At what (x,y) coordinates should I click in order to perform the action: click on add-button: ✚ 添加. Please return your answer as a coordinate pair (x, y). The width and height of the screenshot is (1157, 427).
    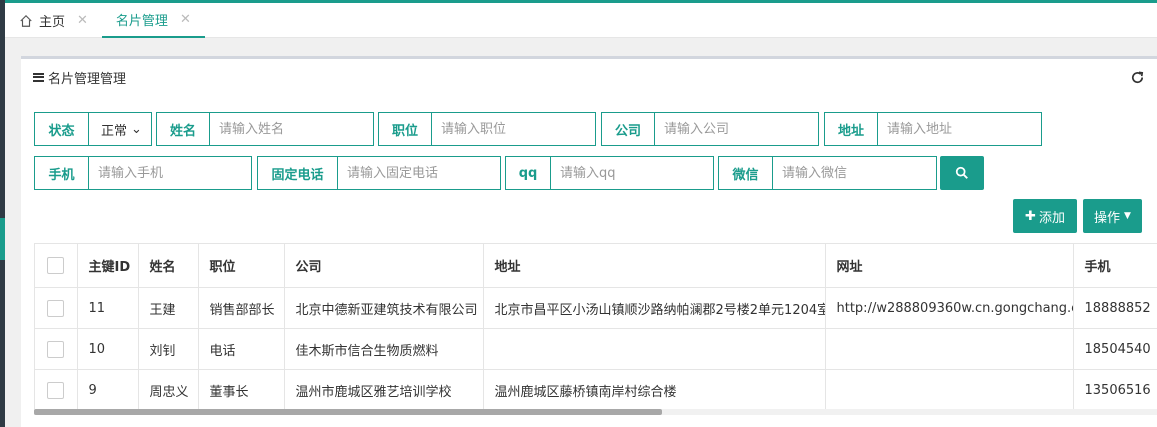
    Looking at the image, I should click on (1045, 216).